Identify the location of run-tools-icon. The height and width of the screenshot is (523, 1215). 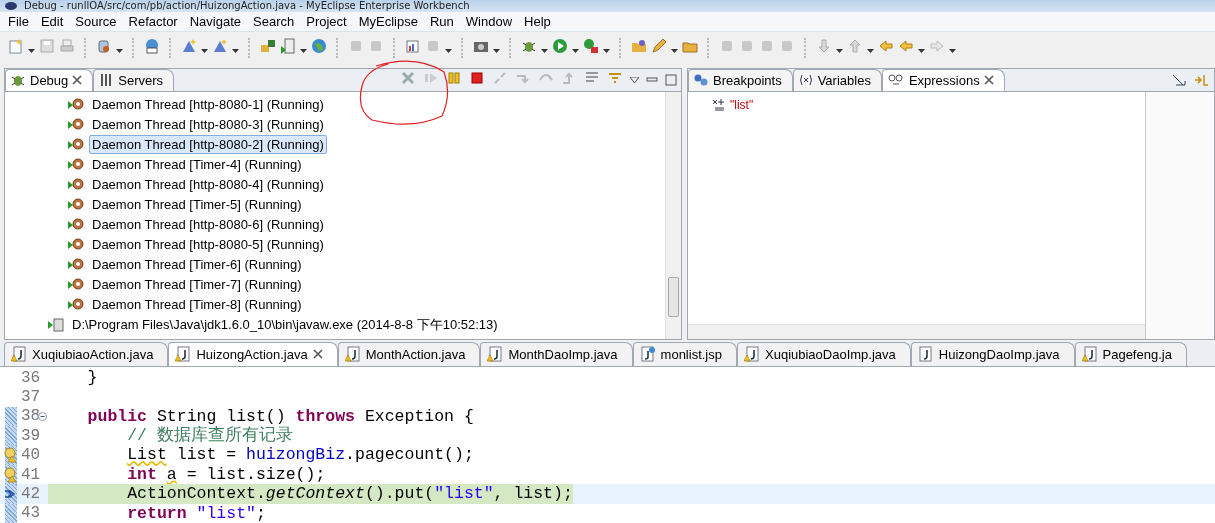
(591, 46).